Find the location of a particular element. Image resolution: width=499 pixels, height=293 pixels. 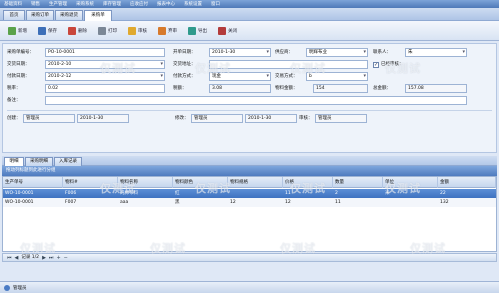

table-row: WO-10-0001 F006 纯棉布料 红 11 2 米 22 is located at coordinates (249, 193).